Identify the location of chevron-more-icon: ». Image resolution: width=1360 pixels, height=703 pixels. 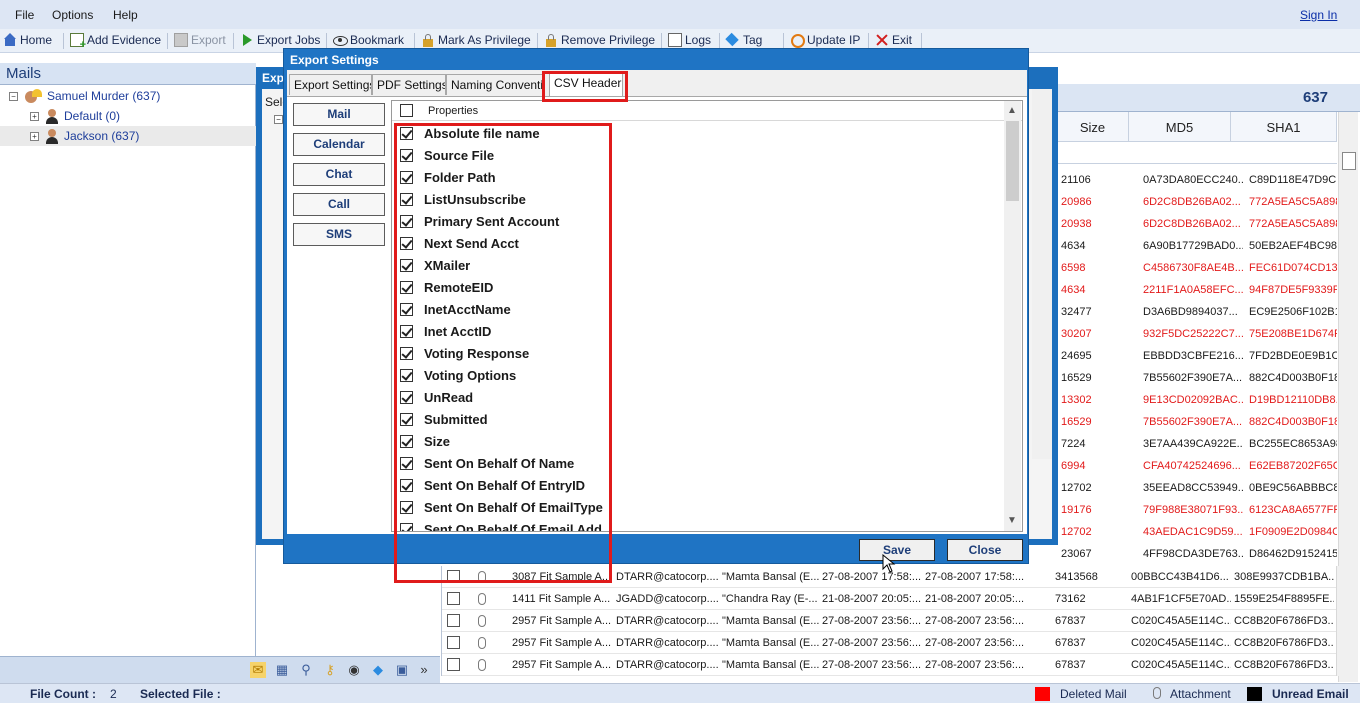
(424, 670).